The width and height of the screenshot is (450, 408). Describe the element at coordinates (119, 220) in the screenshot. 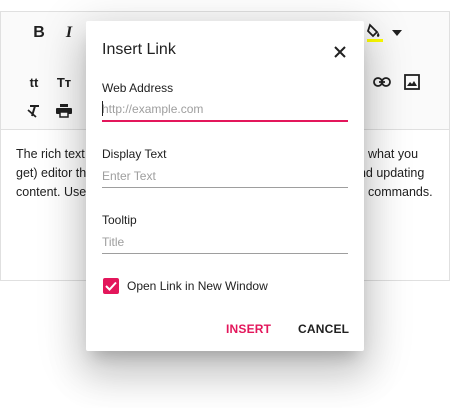

I see `tooltip-label: Tooltip` at that location.